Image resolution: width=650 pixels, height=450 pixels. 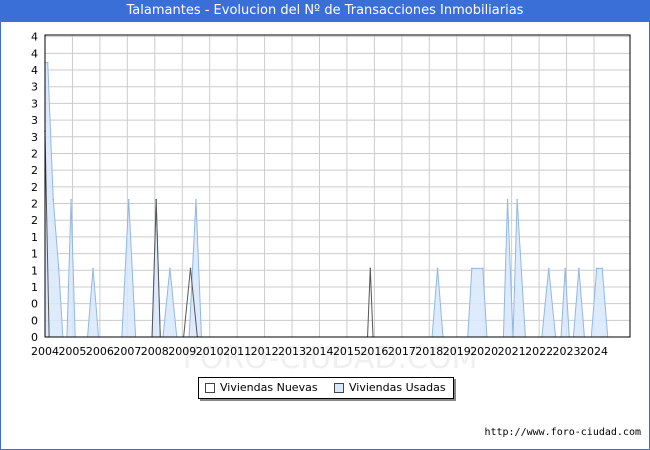 I want to click on x-tick-label: 2014, so click(x=320, y=351).